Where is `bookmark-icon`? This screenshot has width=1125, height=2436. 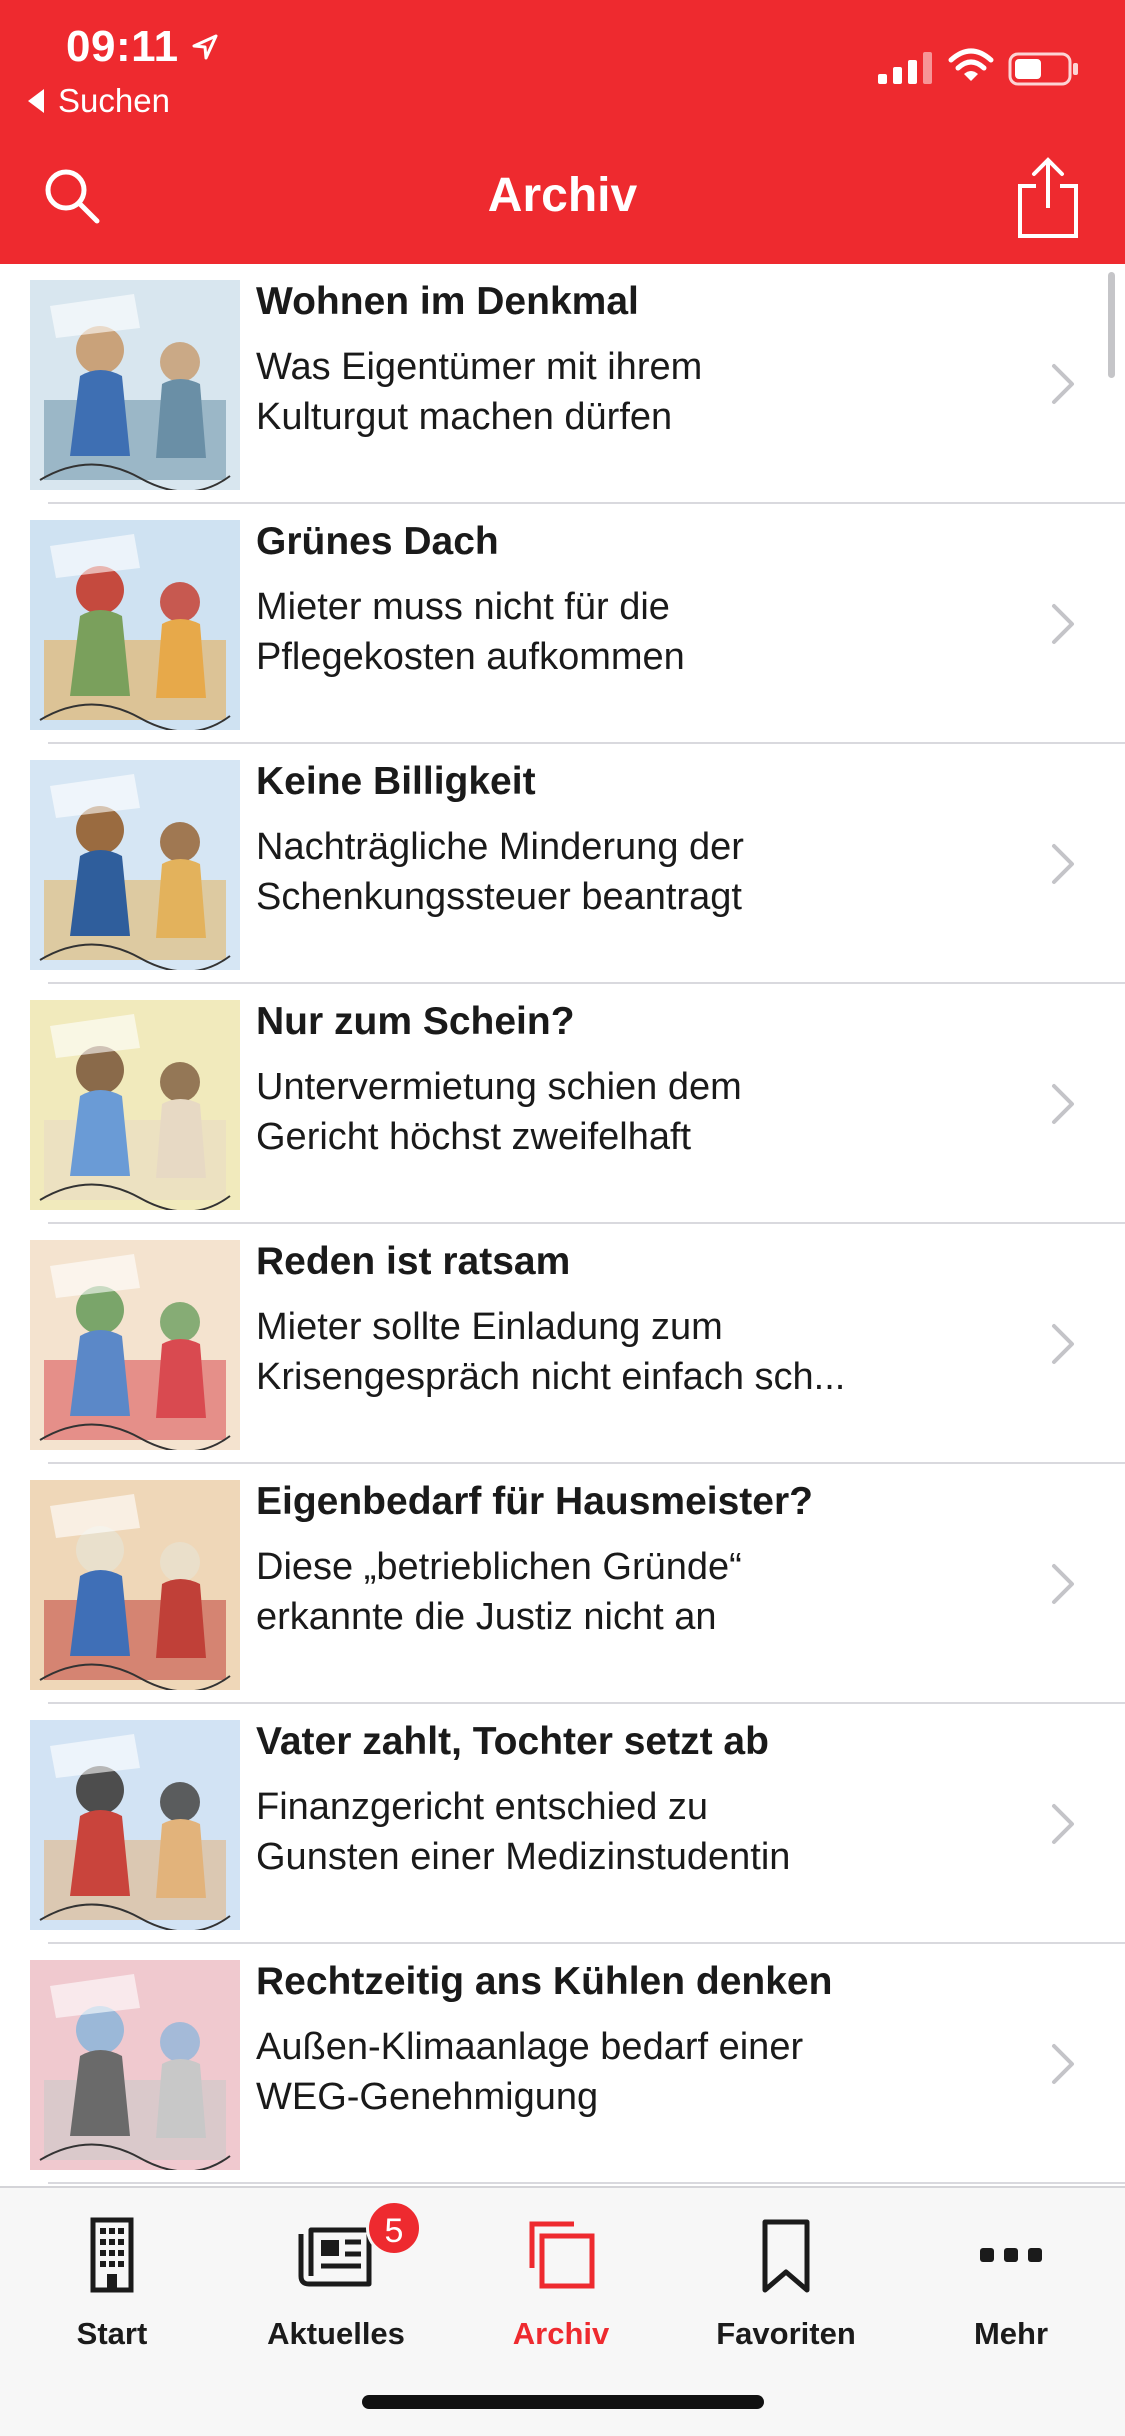
bookmark-icon is located at coordinates (786, 2256).